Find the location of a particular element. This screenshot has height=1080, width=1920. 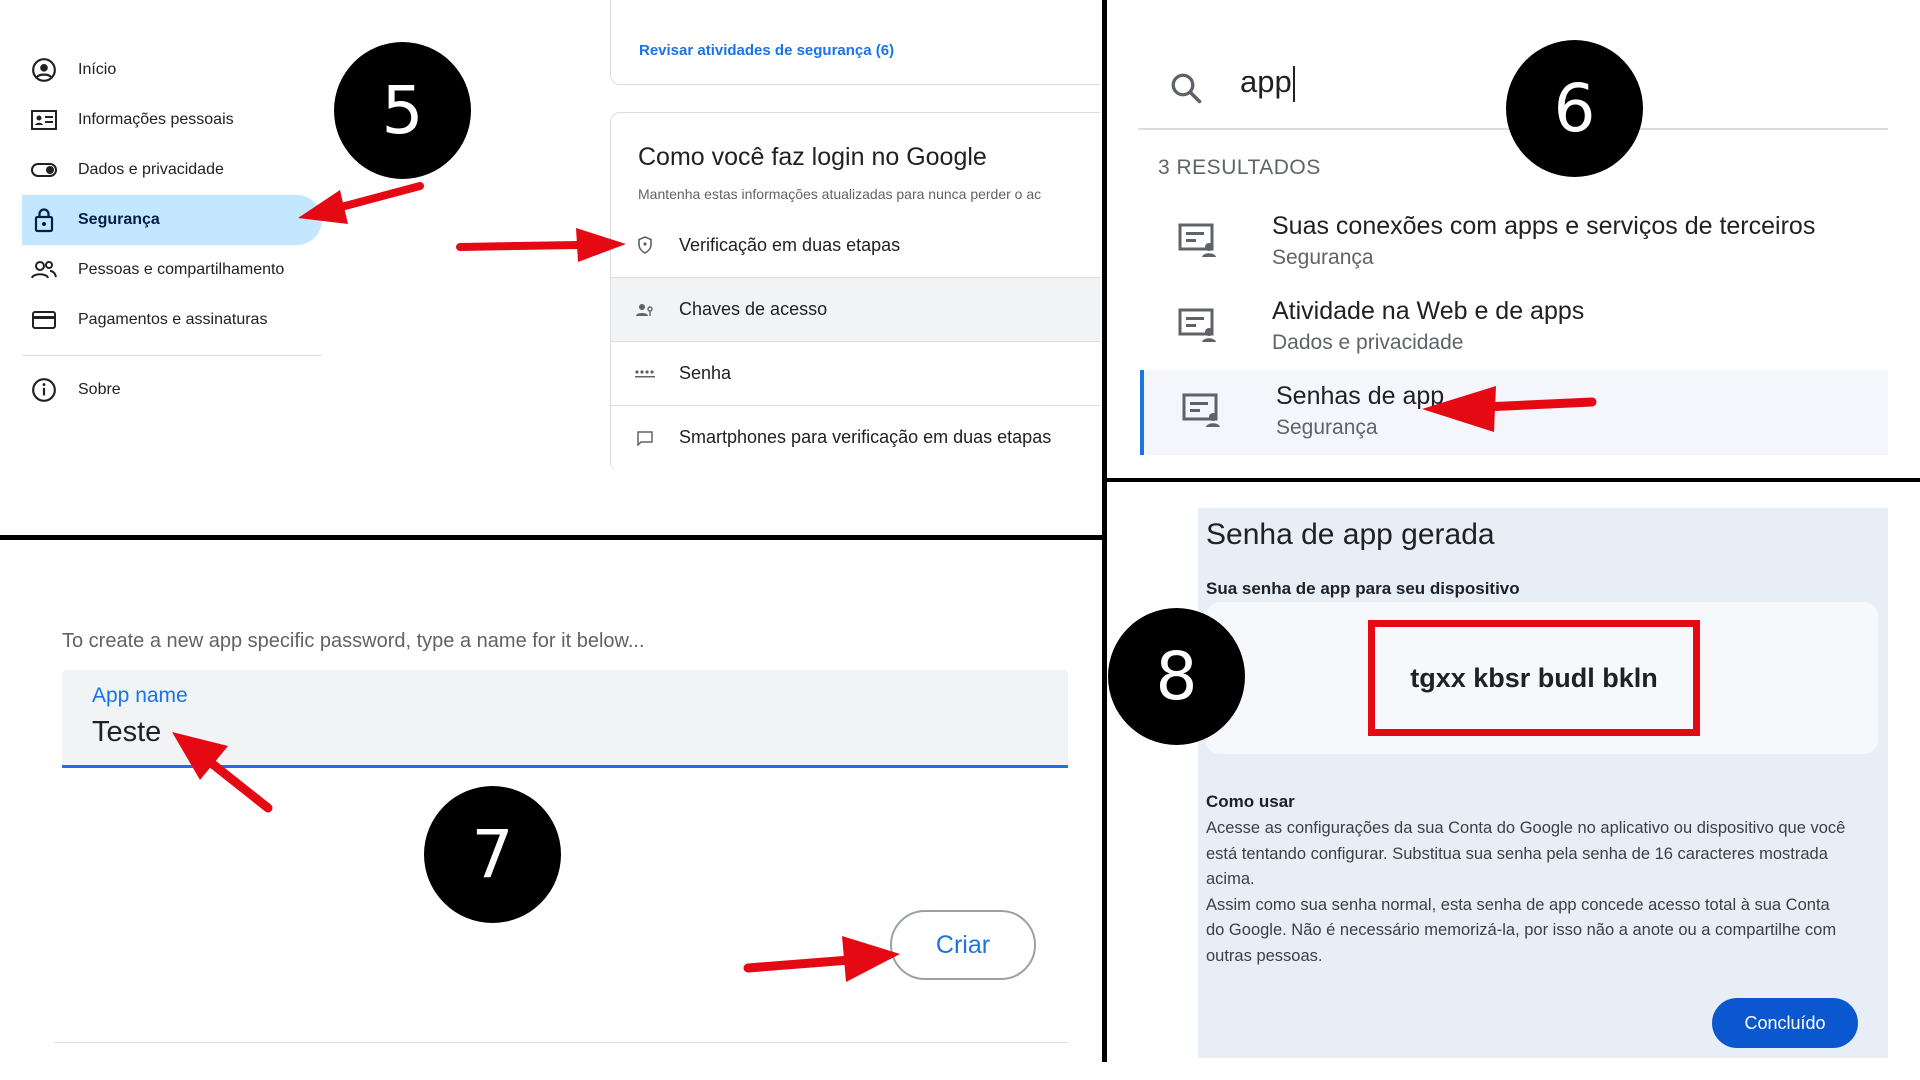

security-activity-card: Revisar atividades de segurança (6) is located at coordinates (855, 42).